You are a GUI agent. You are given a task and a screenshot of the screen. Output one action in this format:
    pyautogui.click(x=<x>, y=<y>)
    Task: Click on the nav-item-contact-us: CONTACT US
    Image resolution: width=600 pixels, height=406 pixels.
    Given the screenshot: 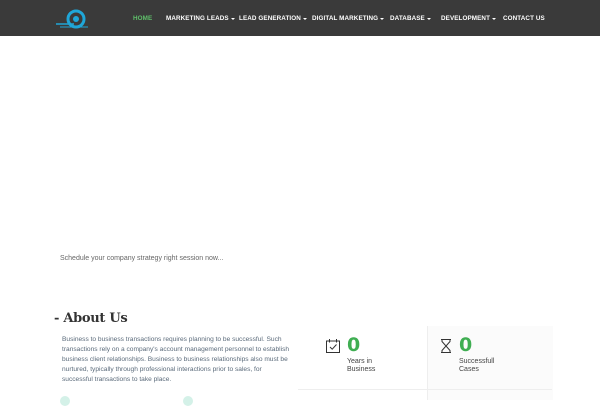 What is the action you would take?
    pyautogui.click(x=524, y=18)
    